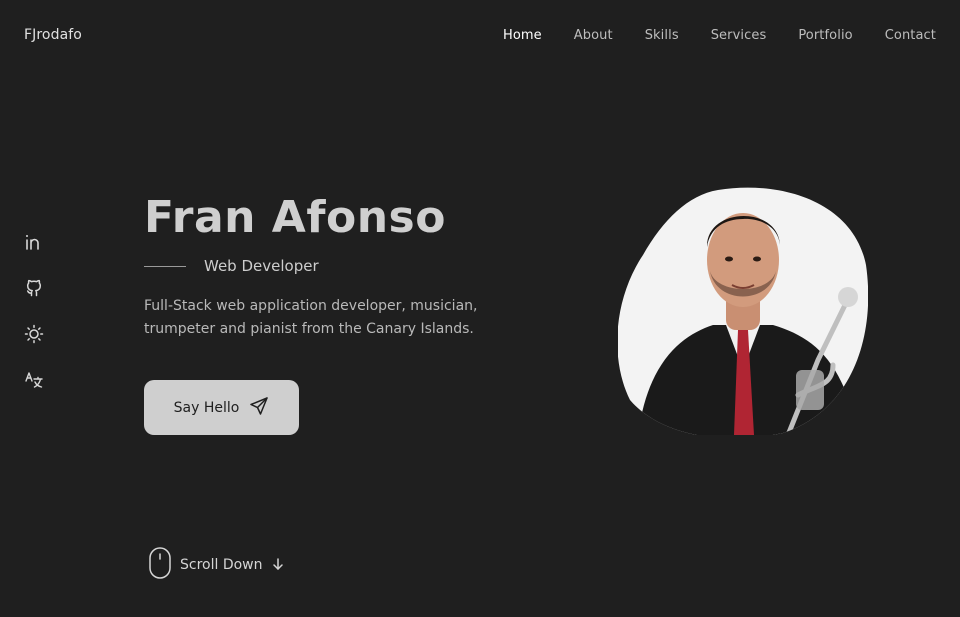  What do you see at coordinates (34, 242) in the screenshot?
I see `linkedin-icon` at bounding box center [34, 242].